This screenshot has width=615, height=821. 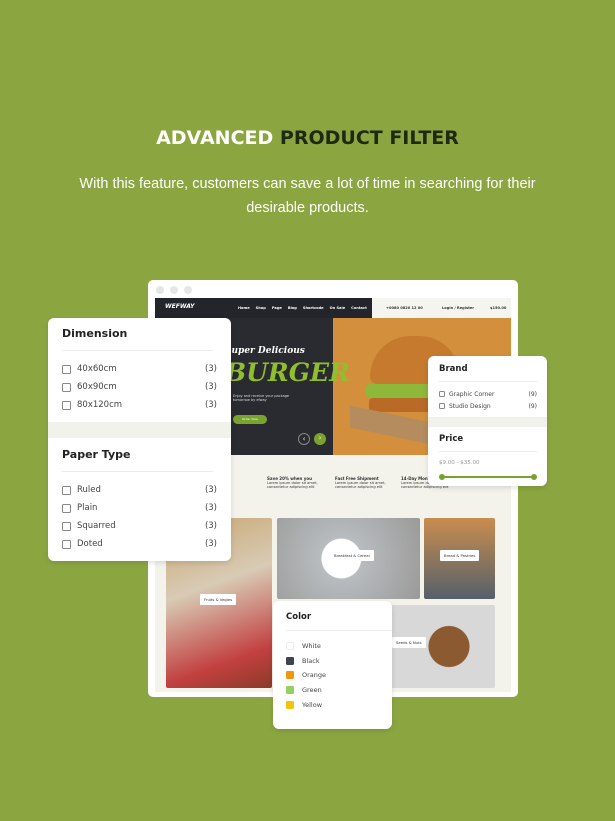 I want to click on slider-handle-min, so click(x=442, y=477).